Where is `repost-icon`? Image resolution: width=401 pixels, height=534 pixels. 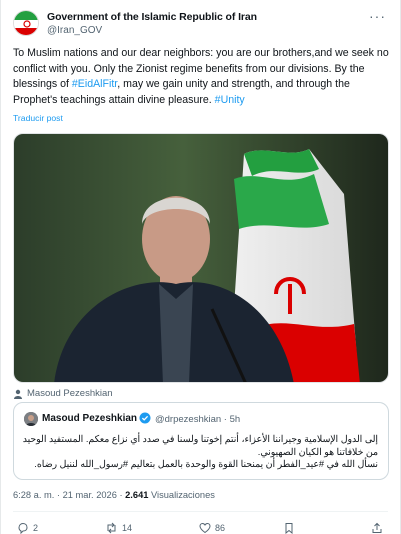
repost-icon is located at coordinates (111, 528).